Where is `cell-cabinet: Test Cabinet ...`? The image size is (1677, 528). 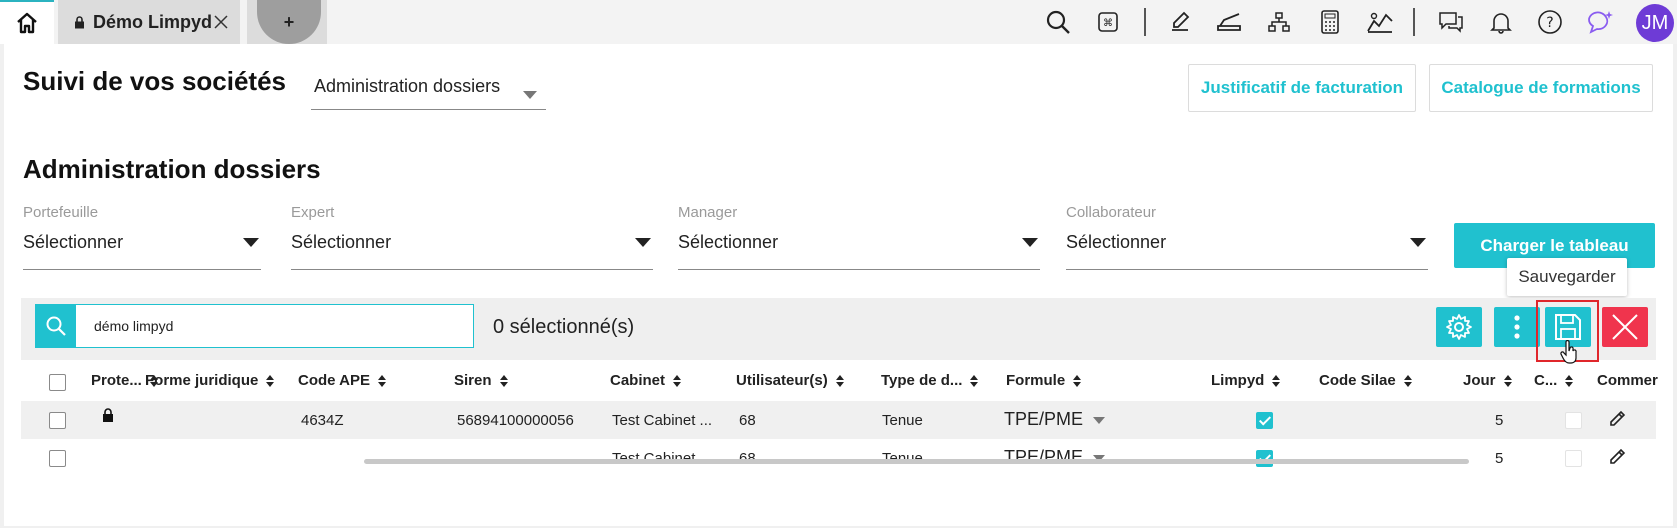
cell-cabinet: Test Cabinet ... is located at coordinates (662, 420).